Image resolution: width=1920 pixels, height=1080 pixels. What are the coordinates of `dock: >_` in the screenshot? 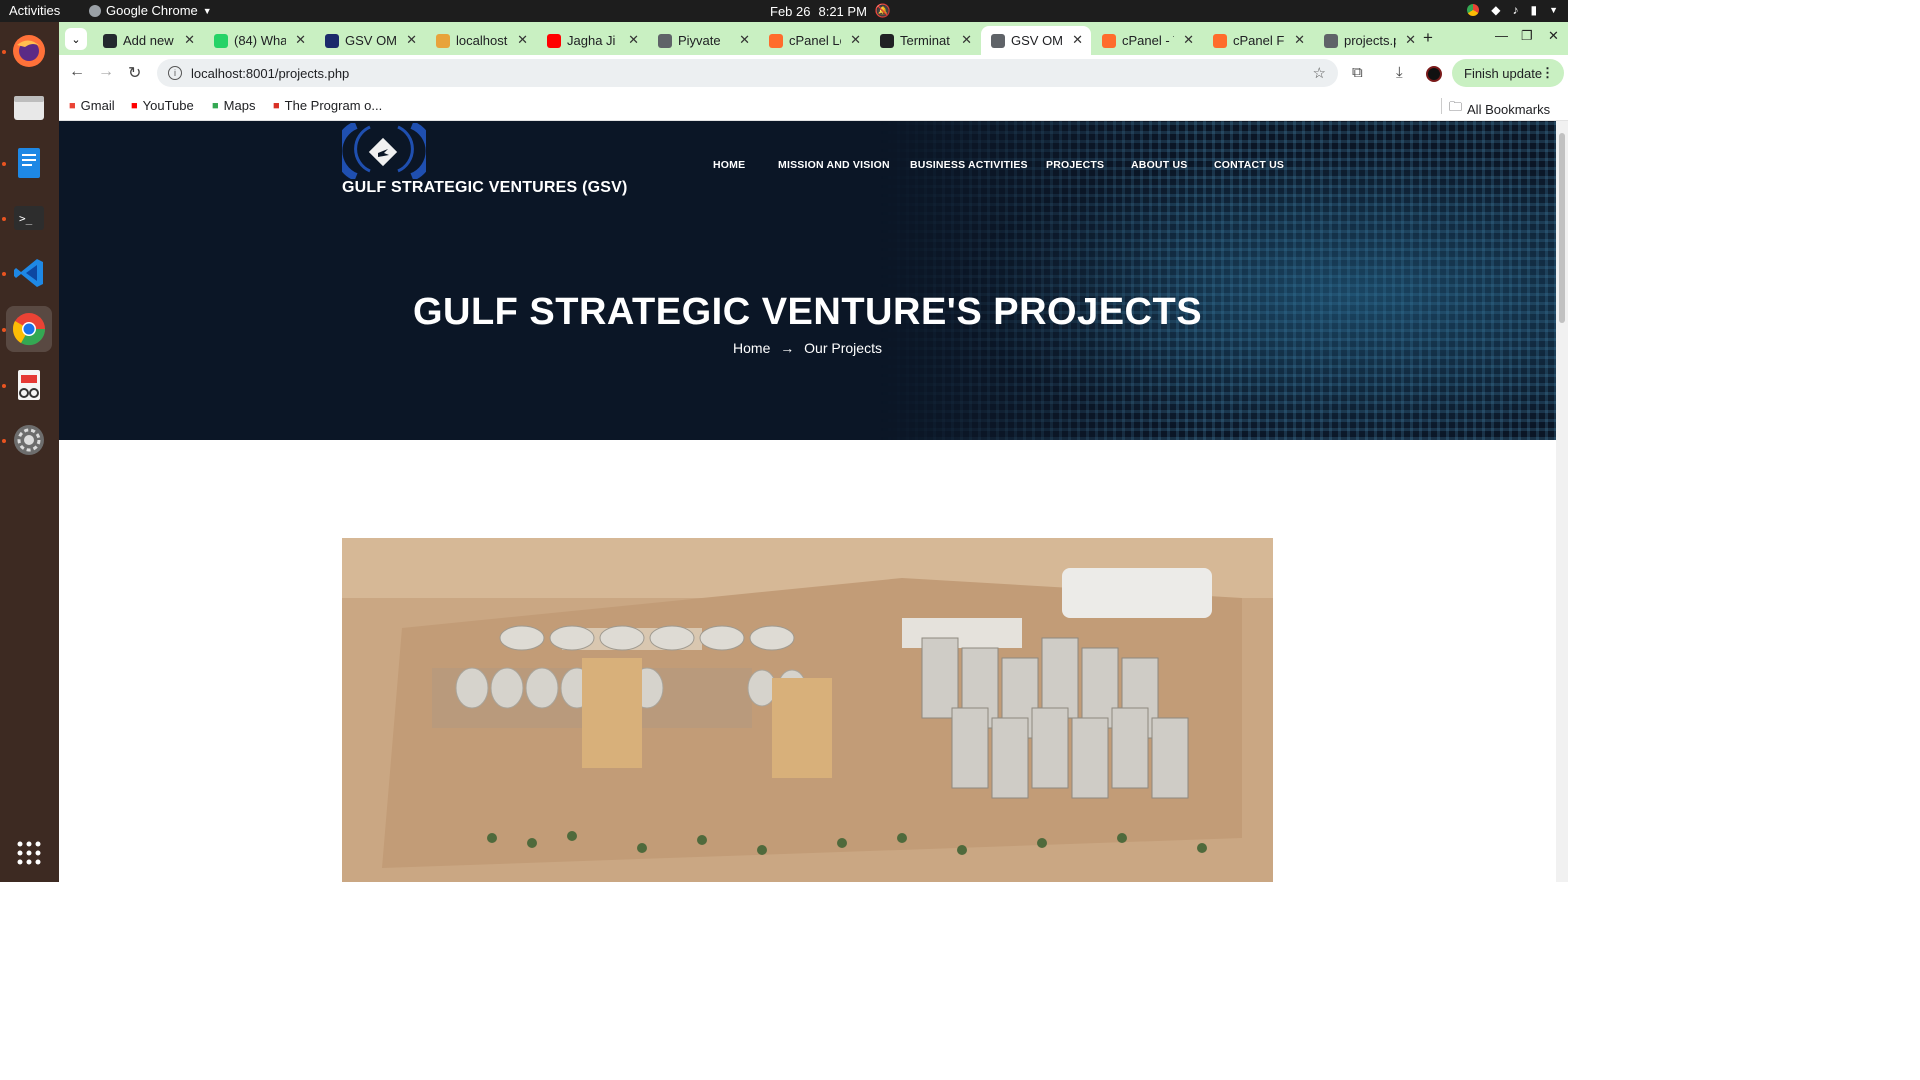 It's located at (29, 452).